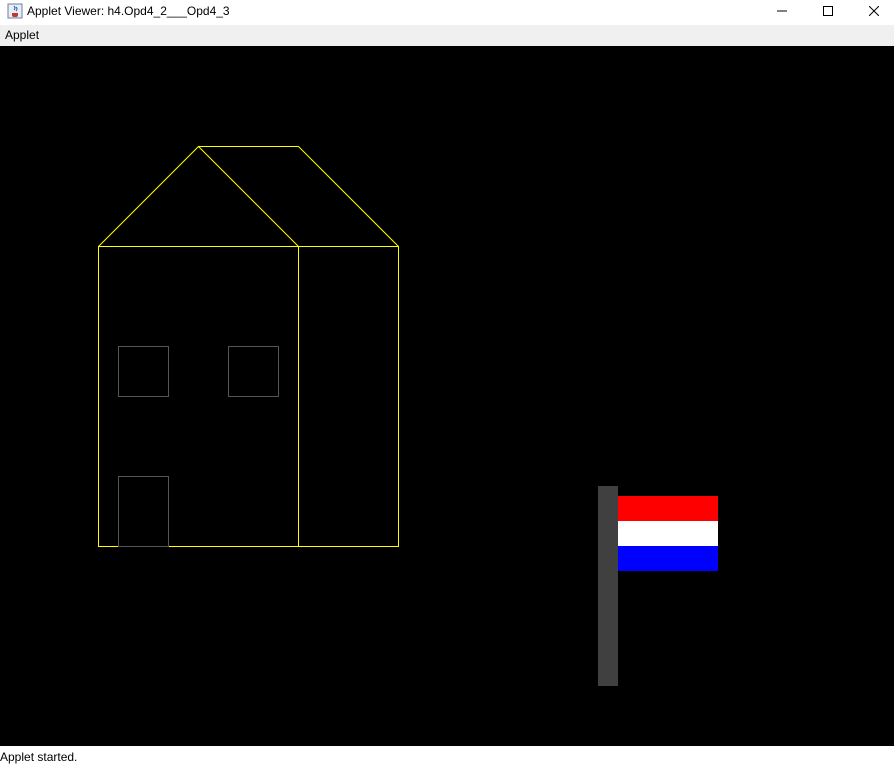 The height and width of the screenshot is (766, 894). Describe the element at coordinates (668, 533) in the screenshot. I see `flag-stripe-white` at that location.